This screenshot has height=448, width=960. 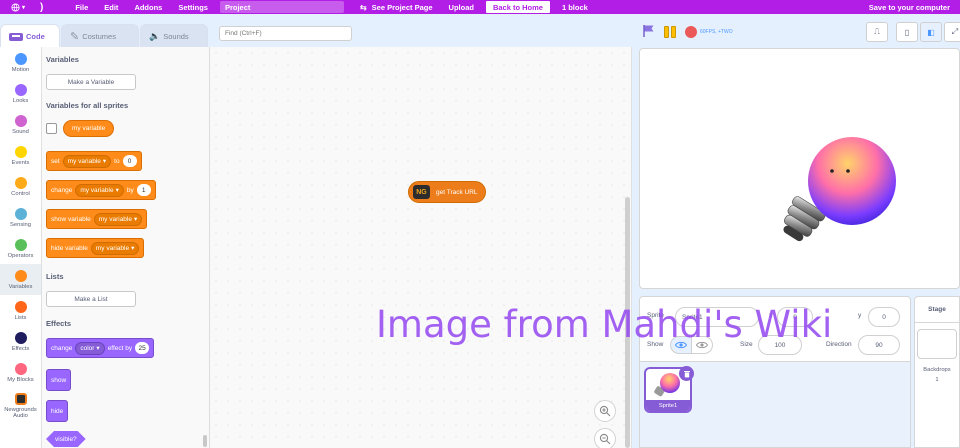 I want to click on stage-title: Stage, so click(x=937, y=310).